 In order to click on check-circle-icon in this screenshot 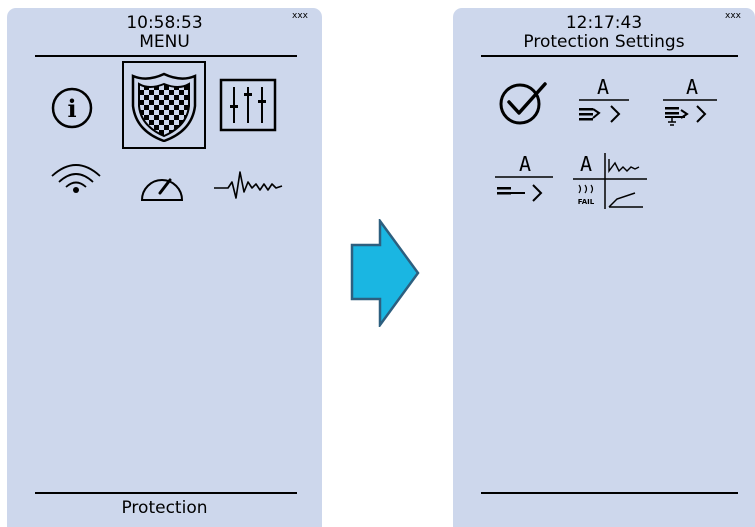, I will do `click(523, 103)`.